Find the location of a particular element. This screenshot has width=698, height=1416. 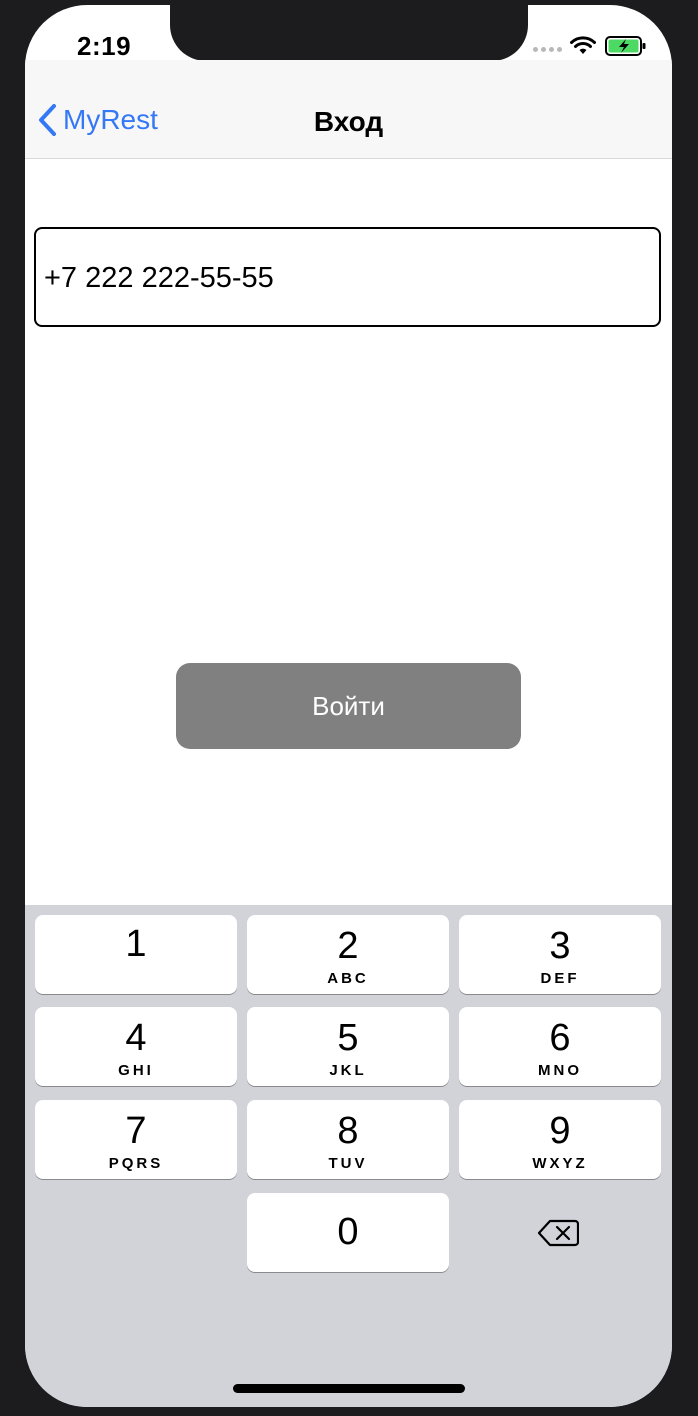

key-digit: 6 is located at coordinates (560, 1038).